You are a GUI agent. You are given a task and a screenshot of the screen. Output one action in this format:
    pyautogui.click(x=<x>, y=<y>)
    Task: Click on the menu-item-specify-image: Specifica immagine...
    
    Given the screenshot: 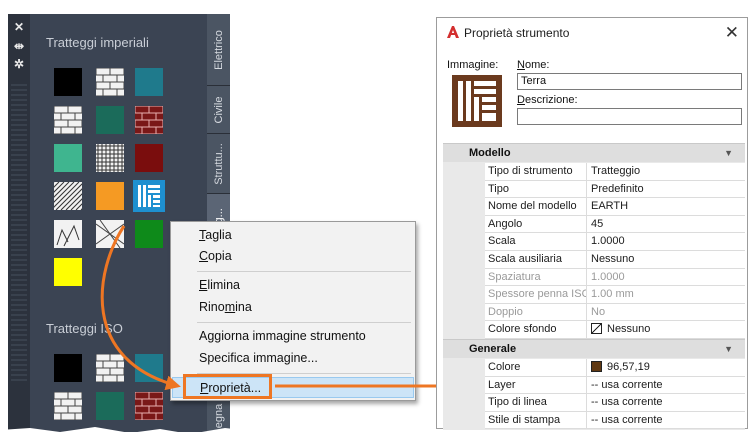 What is the action you would take?
    pyautogui.click(x=293, y=358)
    